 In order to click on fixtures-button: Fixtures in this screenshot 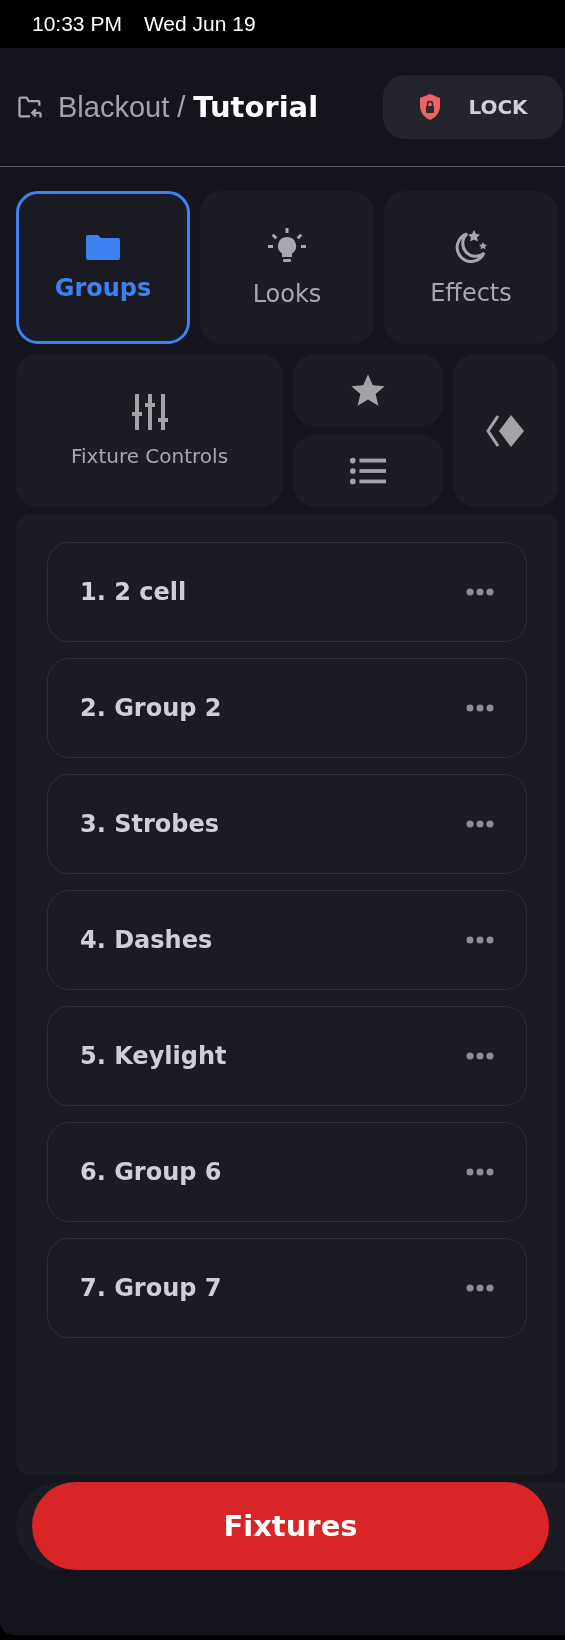, I will do `click(290, 1526)`.